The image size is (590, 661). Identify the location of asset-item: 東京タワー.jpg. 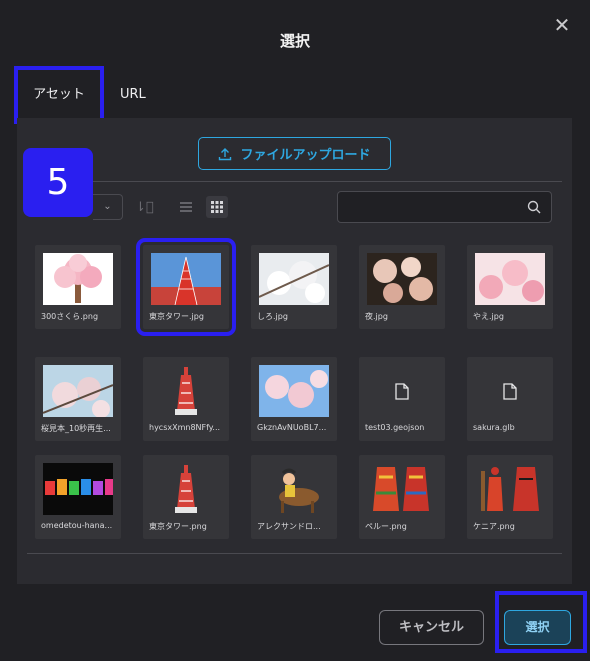
(186, 287).